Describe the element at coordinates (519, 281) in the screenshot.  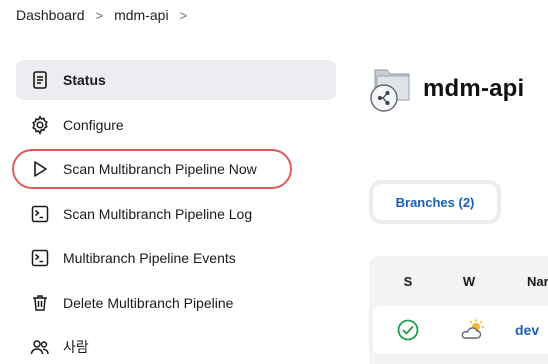
I see `column-header-name: Nar` at that location.